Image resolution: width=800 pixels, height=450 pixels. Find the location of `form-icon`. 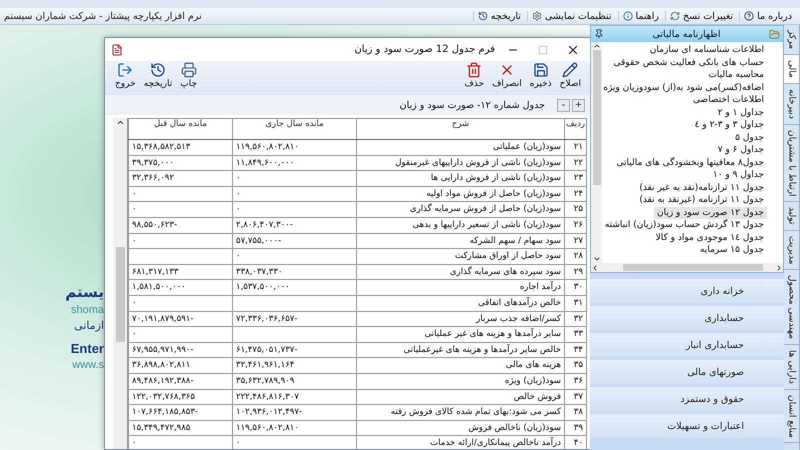

form-icon is located at coordinates (117, 50).